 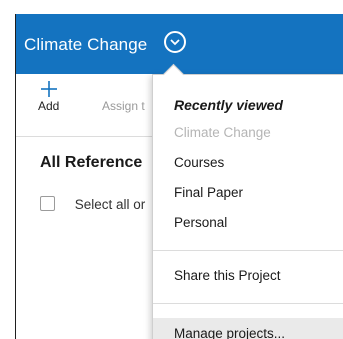 What do you see at coordinates (199, 162) in the screenshot?
I see `menu-item-project: Courses` at bounding box center [199, 162].